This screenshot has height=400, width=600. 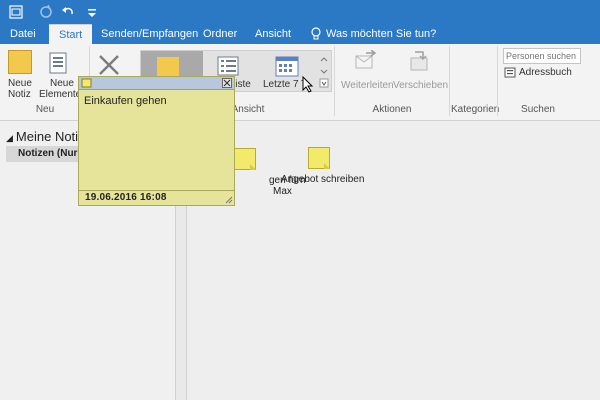 I want to click on new-items-button: Neue Elemente, so click(x=60, y=75).